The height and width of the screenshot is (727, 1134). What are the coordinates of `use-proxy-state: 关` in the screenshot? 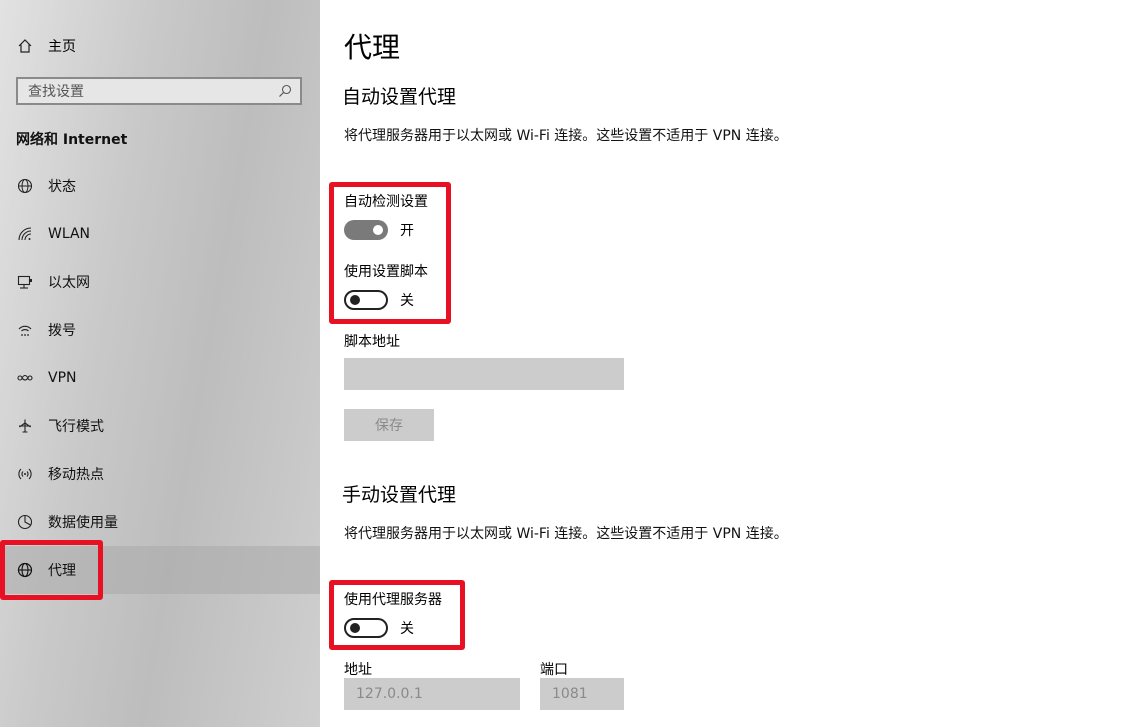 It's located at (407, 629).